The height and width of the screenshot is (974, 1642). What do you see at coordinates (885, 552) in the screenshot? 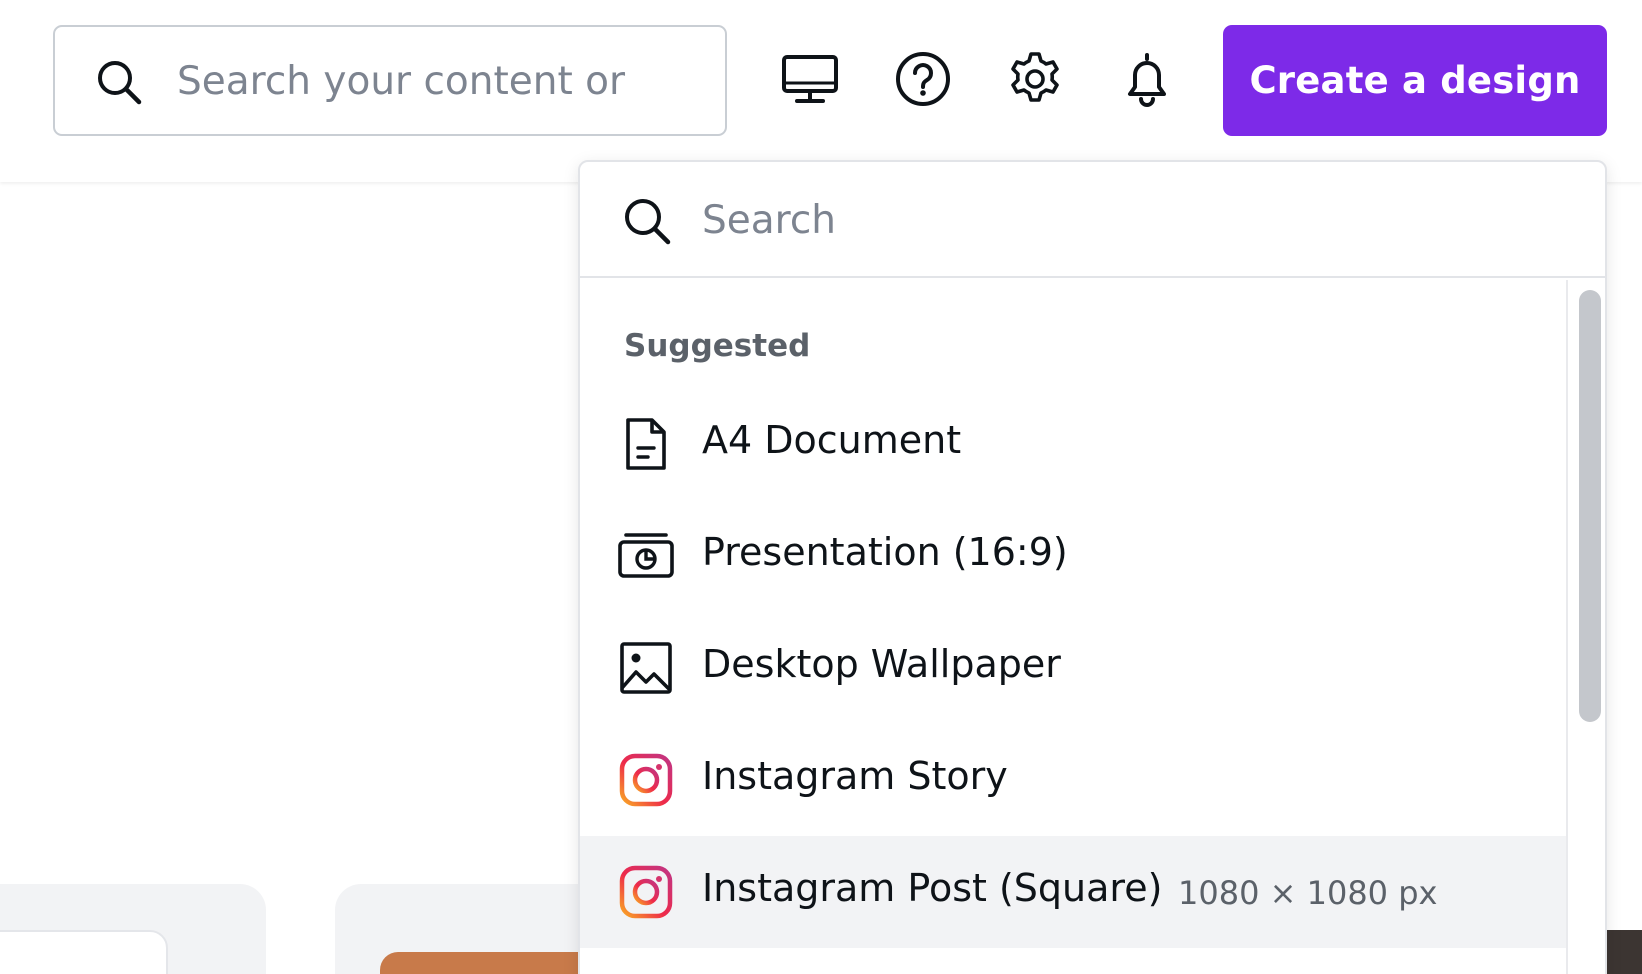
I see `design-type-label: Presentation (16:9)` at bounding box center [885, 552].